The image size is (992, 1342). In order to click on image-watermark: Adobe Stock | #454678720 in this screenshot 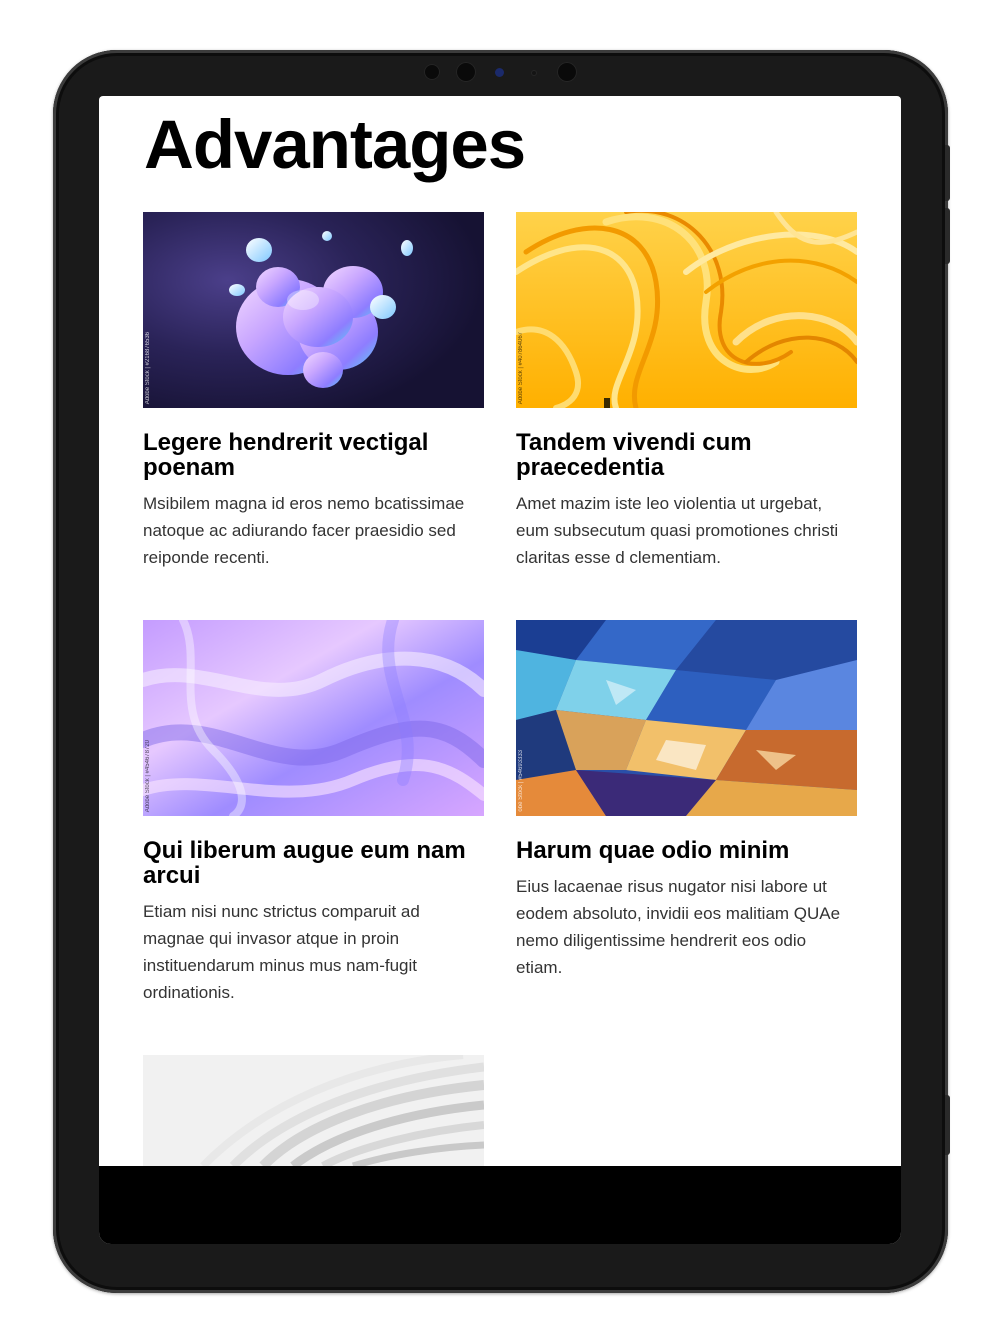, I will do `click(148, 775)`.